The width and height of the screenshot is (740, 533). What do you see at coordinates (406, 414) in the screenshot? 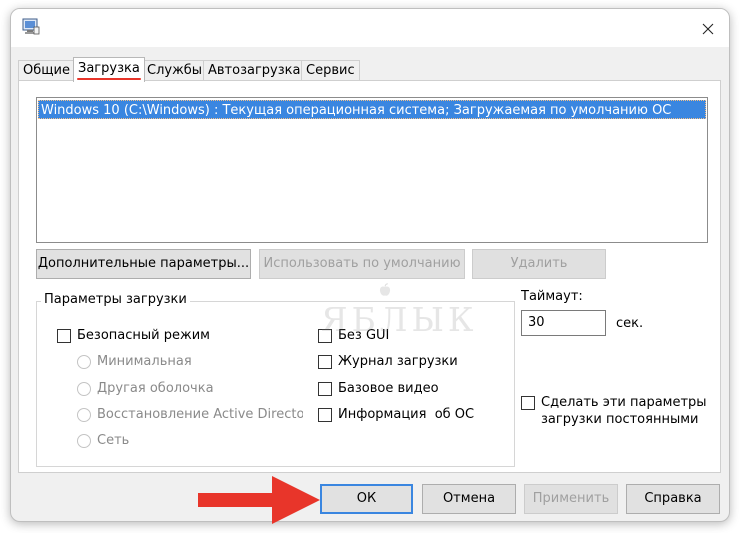
I see `os-info-label: Информация об ОС` at bounding box center [406, 414].